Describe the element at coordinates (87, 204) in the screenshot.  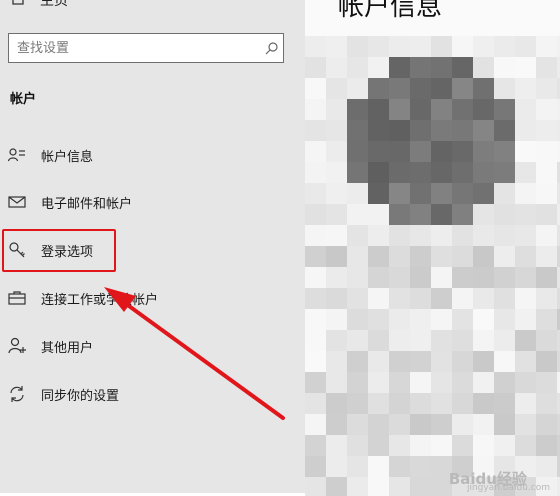
I see `sidebar-item-label: 电子邮件和帐户` at that location.